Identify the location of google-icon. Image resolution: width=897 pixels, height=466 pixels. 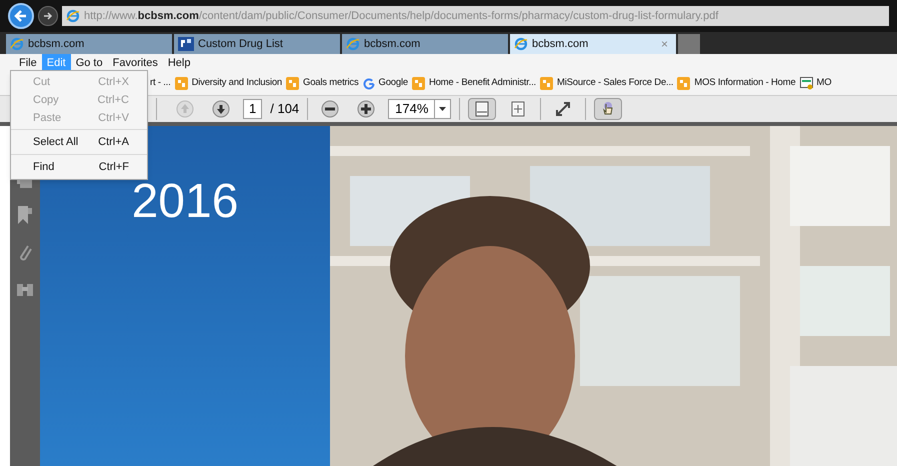
(368, 84).